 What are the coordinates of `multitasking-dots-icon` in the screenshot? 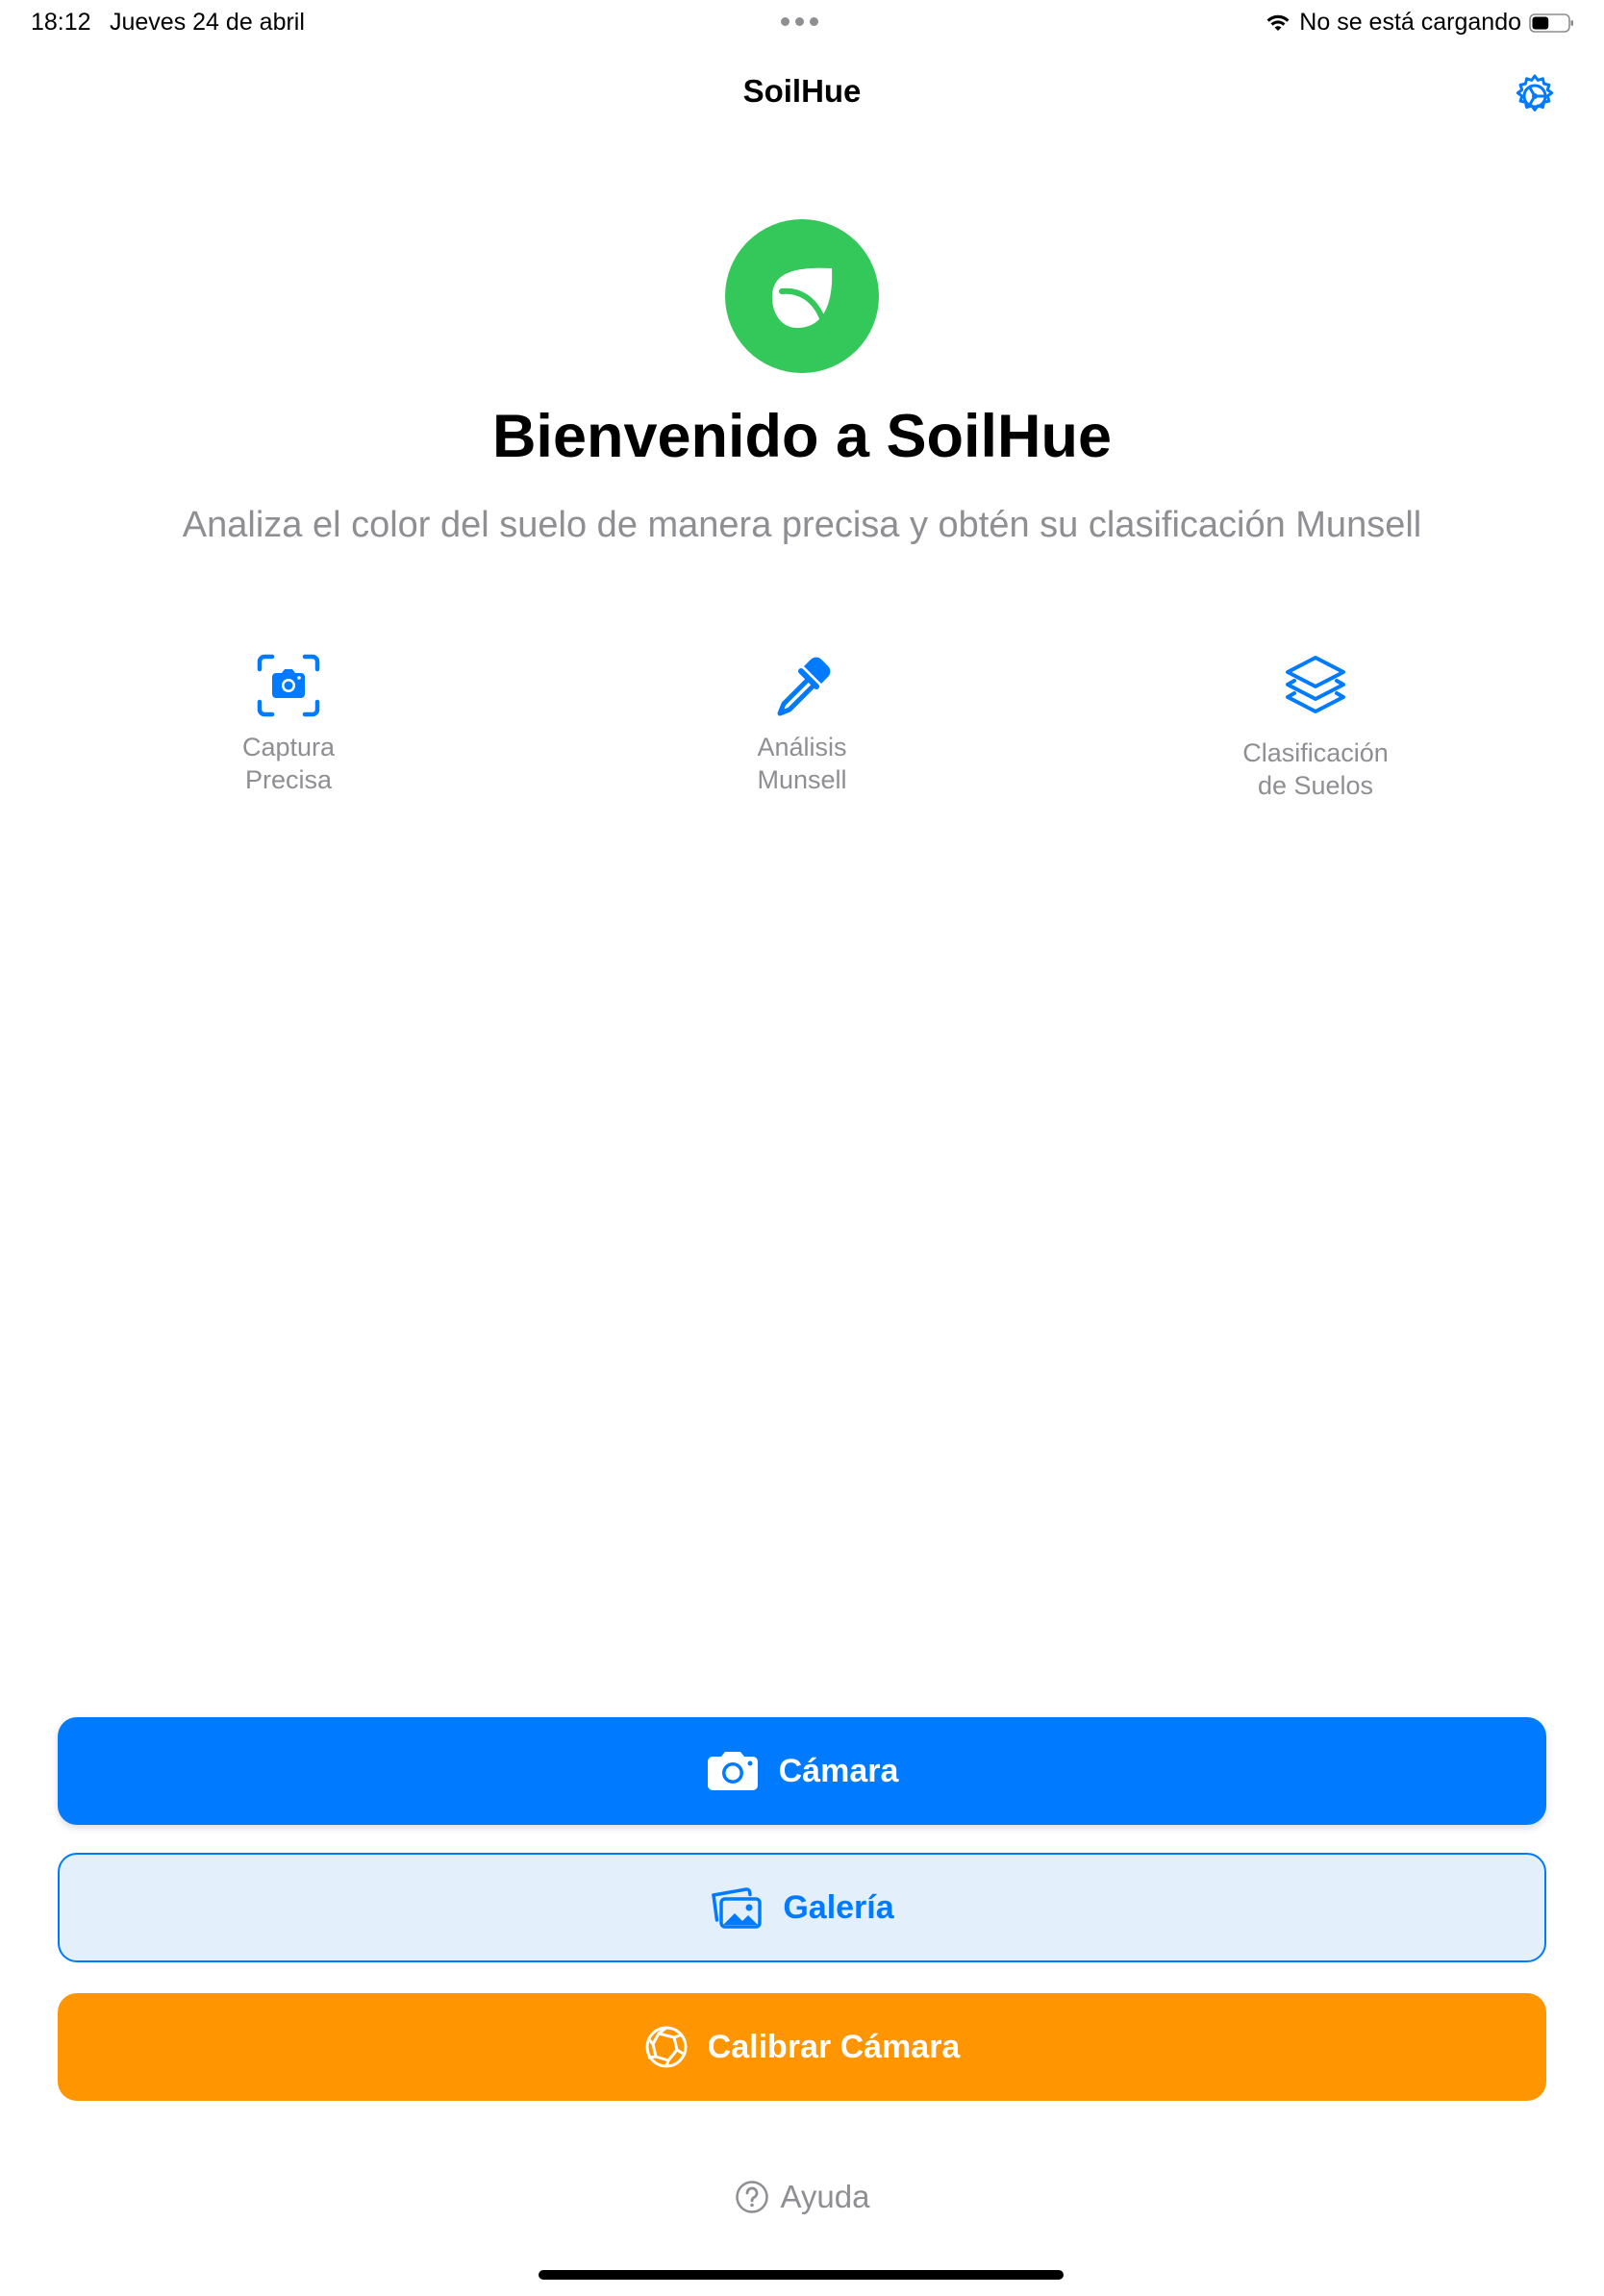 It's located at (799, 21).